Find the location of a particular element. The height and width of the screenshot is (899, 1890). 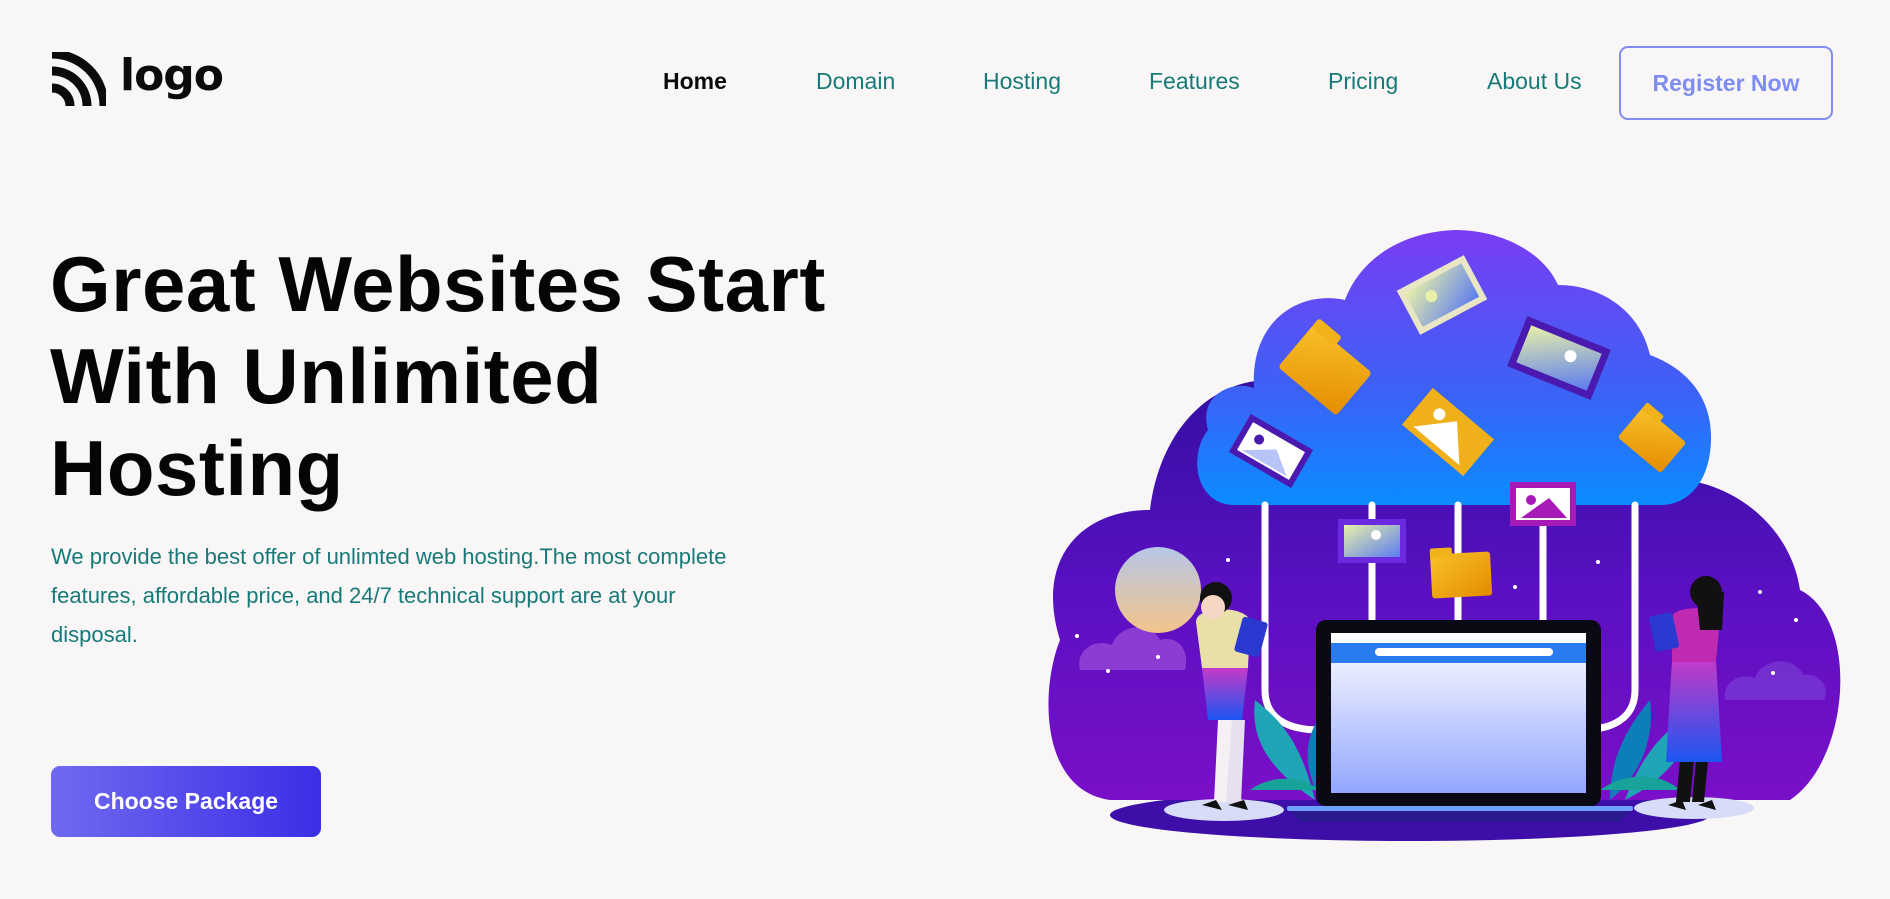

nav-domain: Domain is located at coordinates (855, 81).